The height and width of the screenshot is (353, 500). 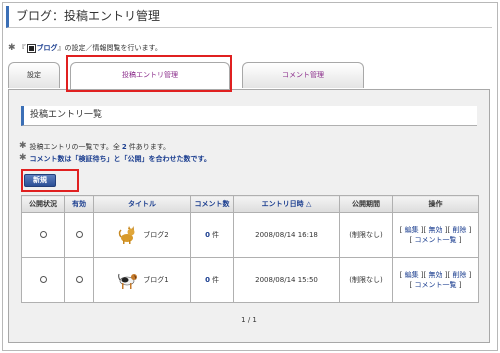 What do you see at coordinates (435, 204) in the screenshot?
I see `header-ops: 操作` at bounding box center [435, 204].